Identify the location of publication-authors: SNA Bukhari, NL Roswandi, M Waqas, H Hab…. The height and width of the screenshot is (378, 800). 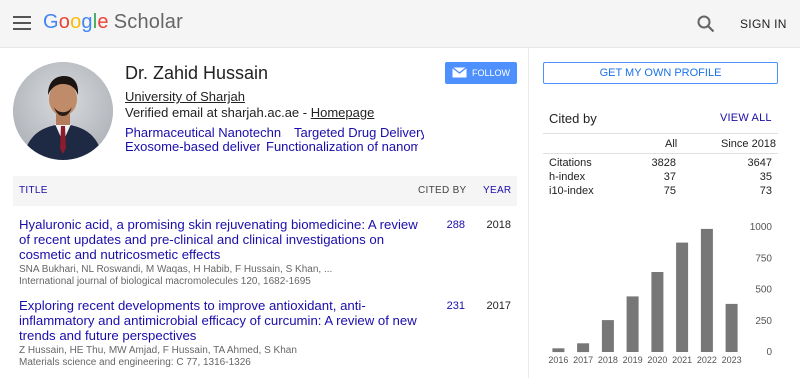
(176, 269).